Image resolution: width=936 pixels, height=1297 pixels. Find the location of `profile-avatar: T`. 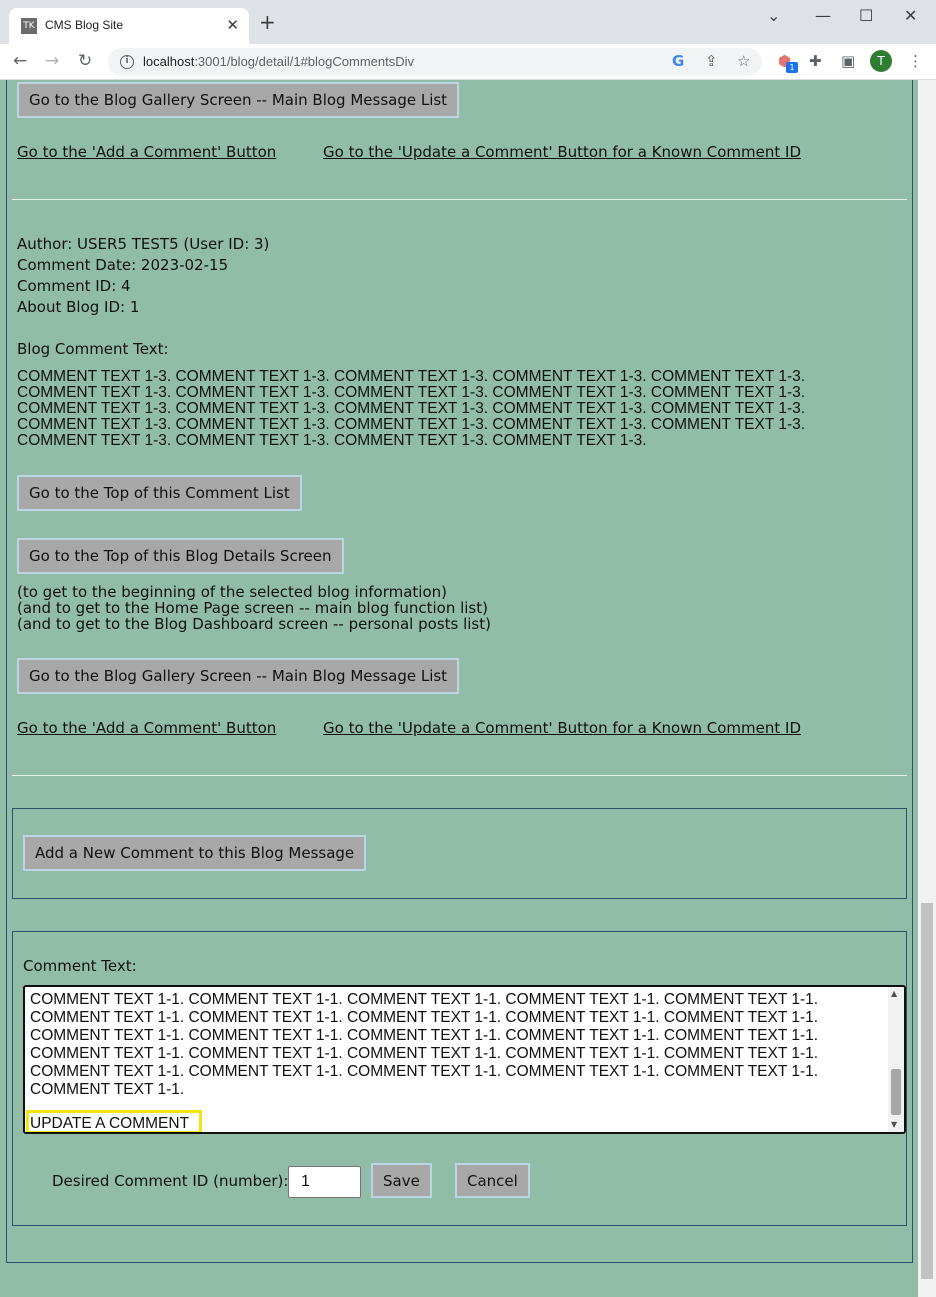

profile-avatar: T is located at coordinates (881, 61).